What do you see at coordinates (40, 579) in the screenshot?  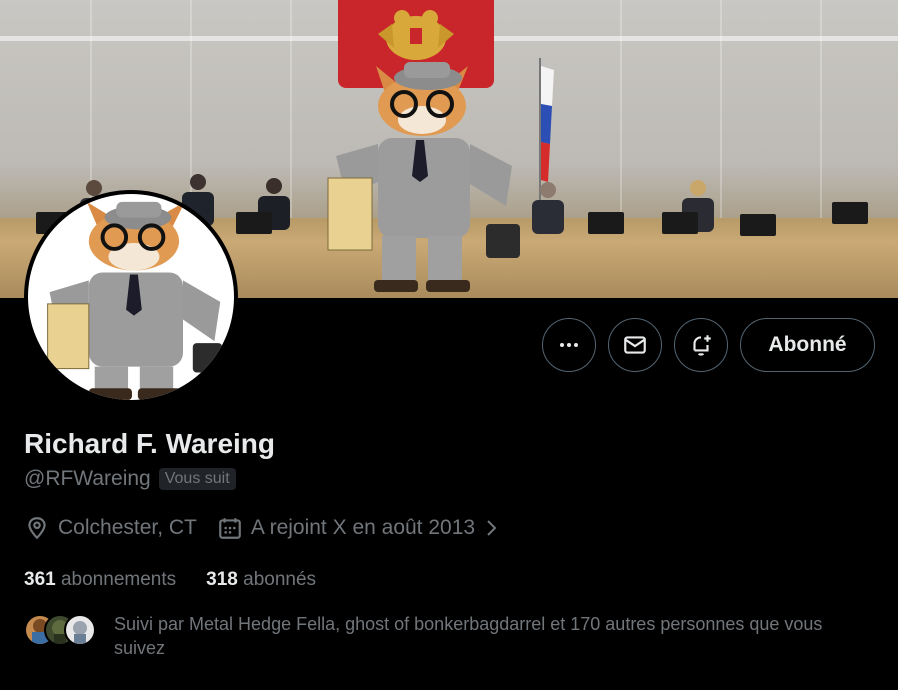 I see `following-count: 361` at bounding box center [40, 579].